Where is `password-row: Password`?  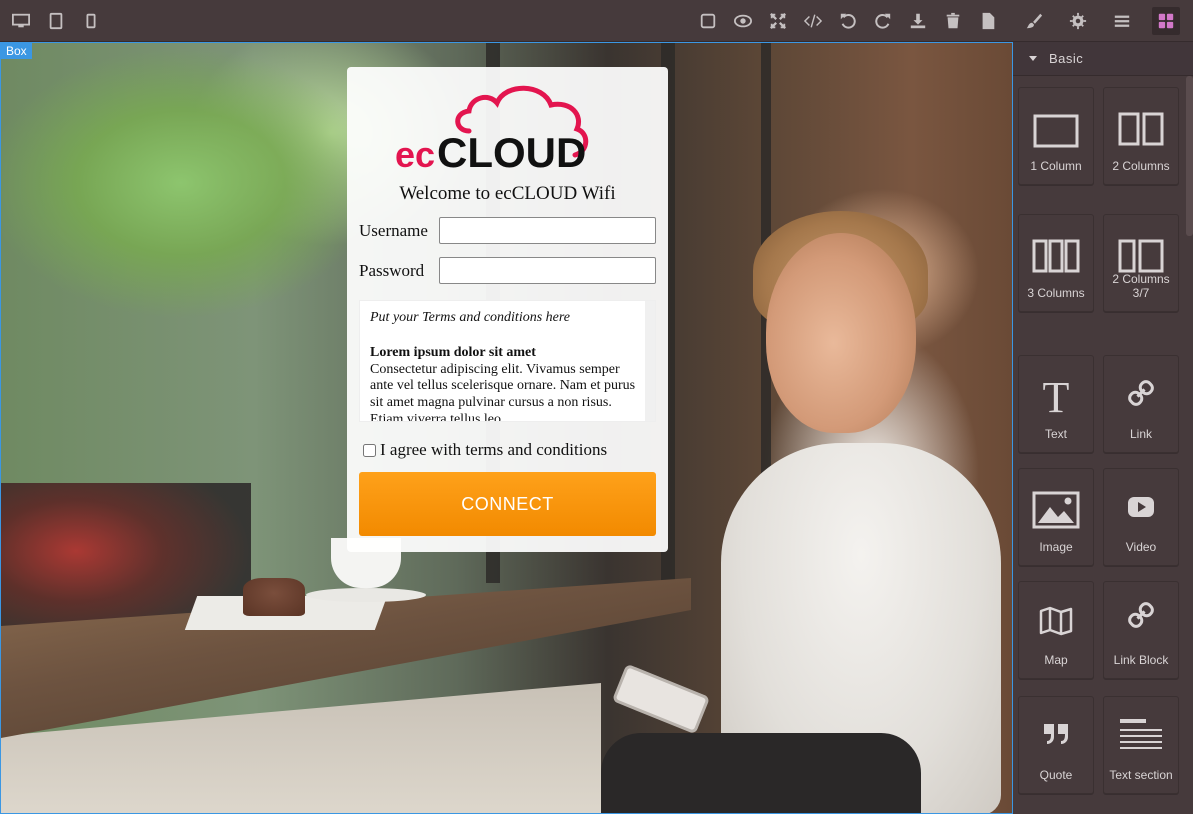
password-row: Password is located at coordinates (507, 270).